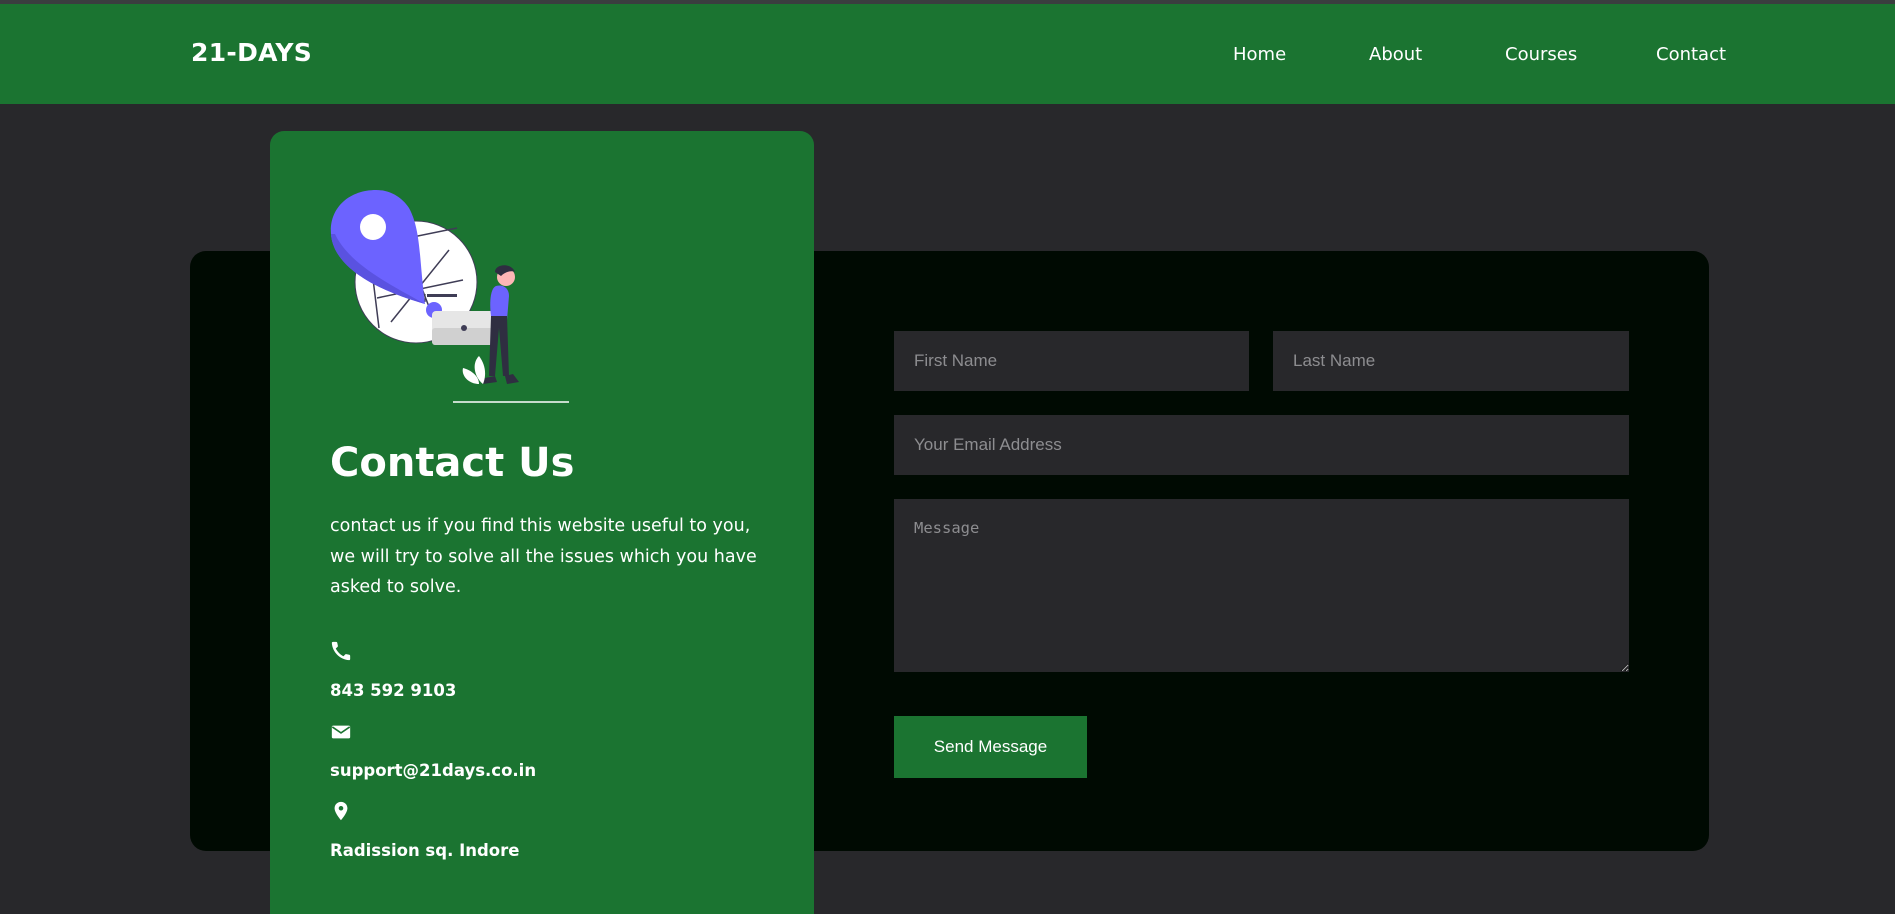 This screenshot has height=914, width=1895. I want to click on email-input, so click(1261, 445).